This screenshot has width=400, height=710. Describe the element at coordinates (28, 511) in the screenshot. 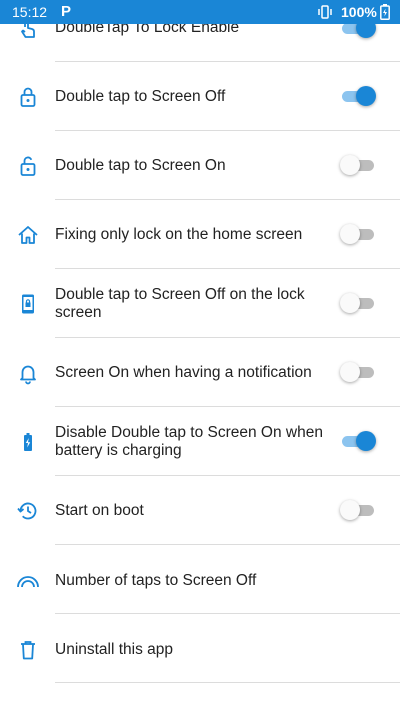

I see `history-icon` at that location.